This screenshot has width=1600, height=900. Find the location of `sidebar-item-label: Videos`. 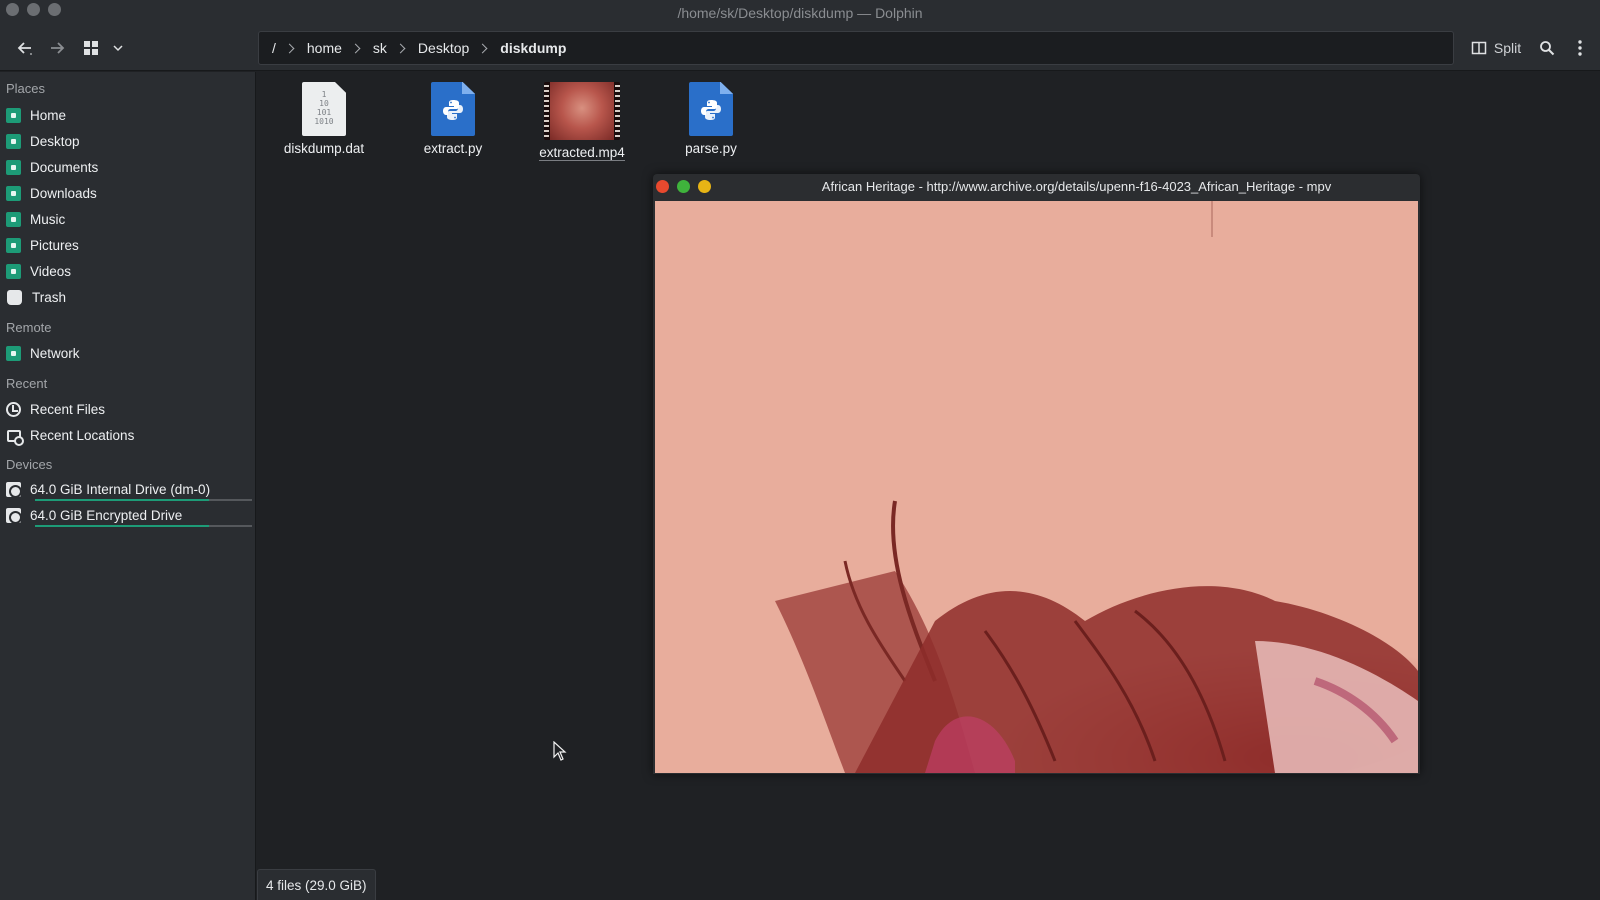

sidebar-item-label: Videos is located at coordinates (51, 271).